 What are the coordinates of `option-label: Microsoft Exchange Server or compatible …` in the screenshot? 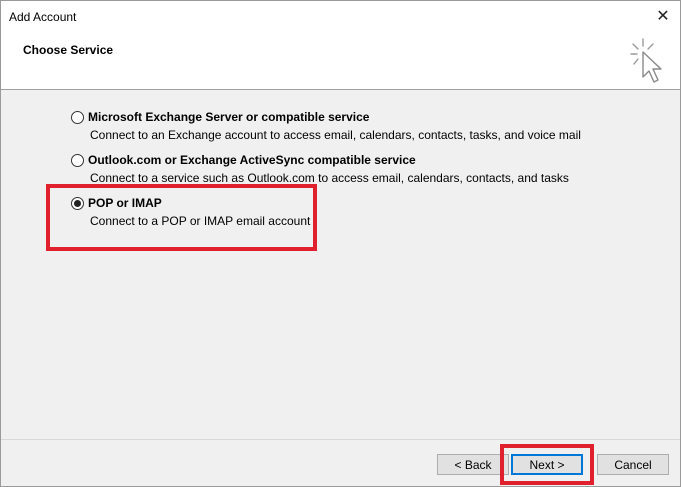 It's located at (228, 117).